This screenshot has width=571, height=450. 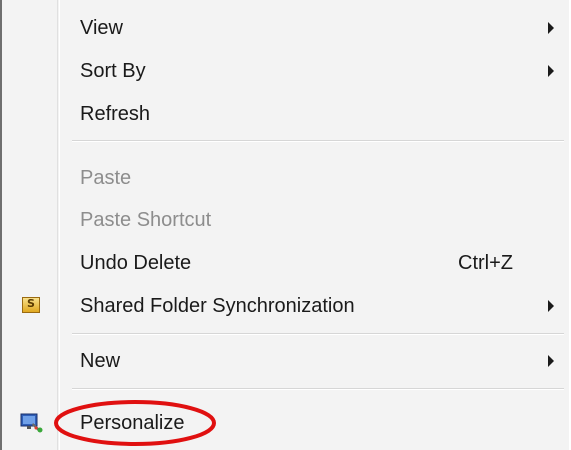 What do you see at coordinates (136, 263) in the screenshot?
I see `menu-item-label: Undo Delete` at bounding box center [136, 263].